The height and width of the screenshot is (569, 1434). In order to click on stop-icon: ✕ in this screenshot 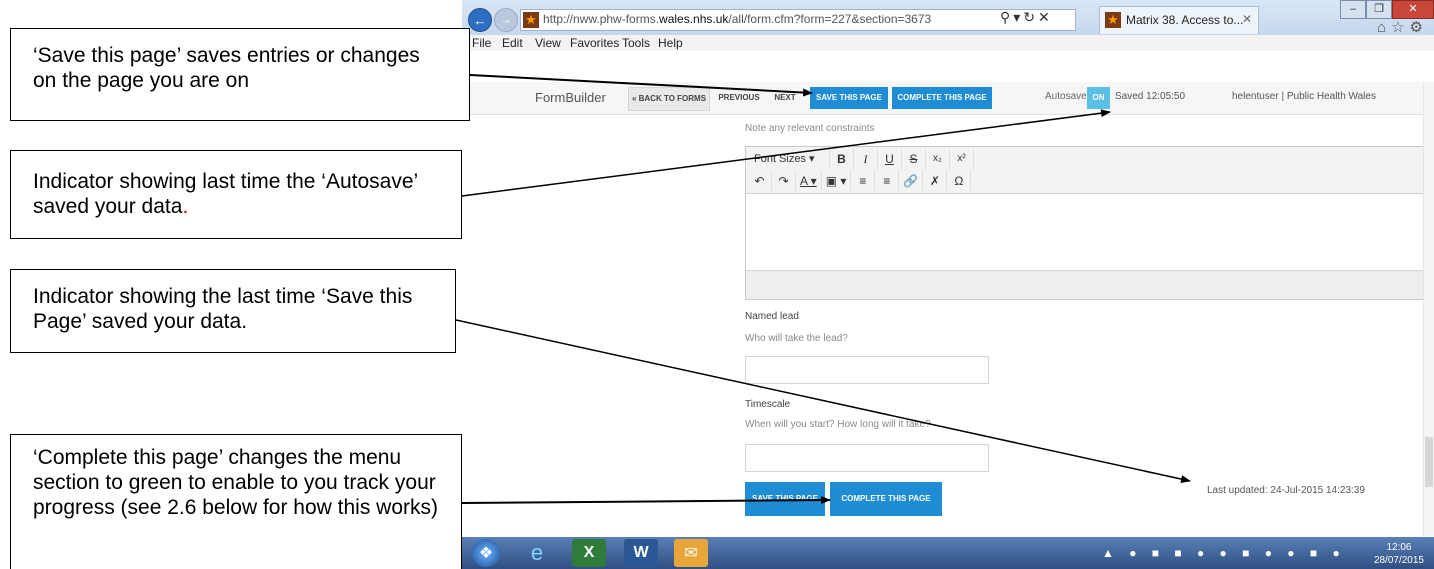, I will do `click(1045, 17)`.